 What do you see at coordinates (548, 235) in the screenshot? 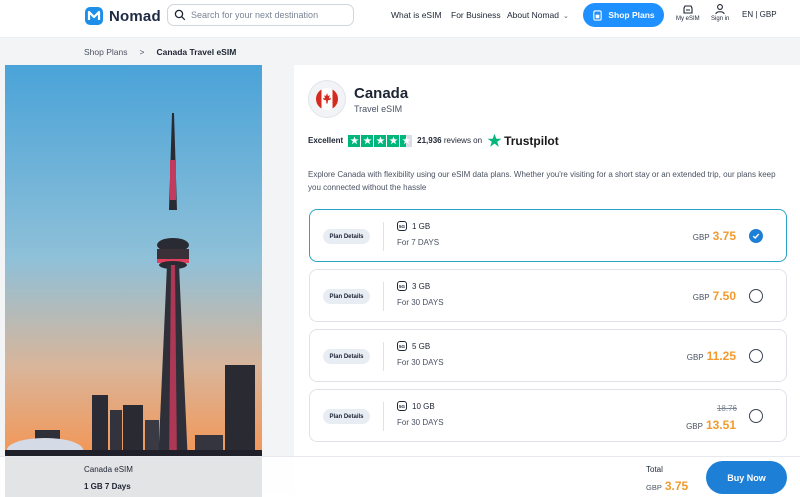
I see `plan-card: Plan Details 5G 1 GB For 7 DAYS GBP 3.75` at bounding box center [548, 235].